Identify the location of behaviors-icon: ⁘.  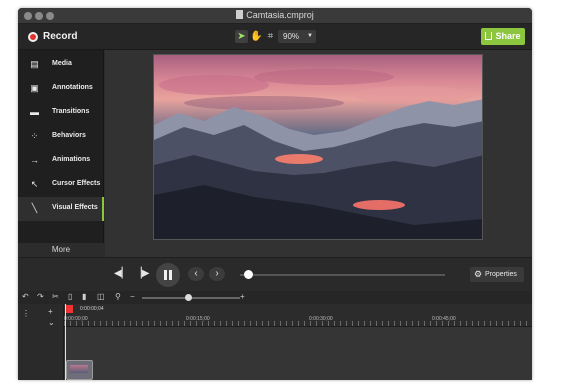
(34, 136).